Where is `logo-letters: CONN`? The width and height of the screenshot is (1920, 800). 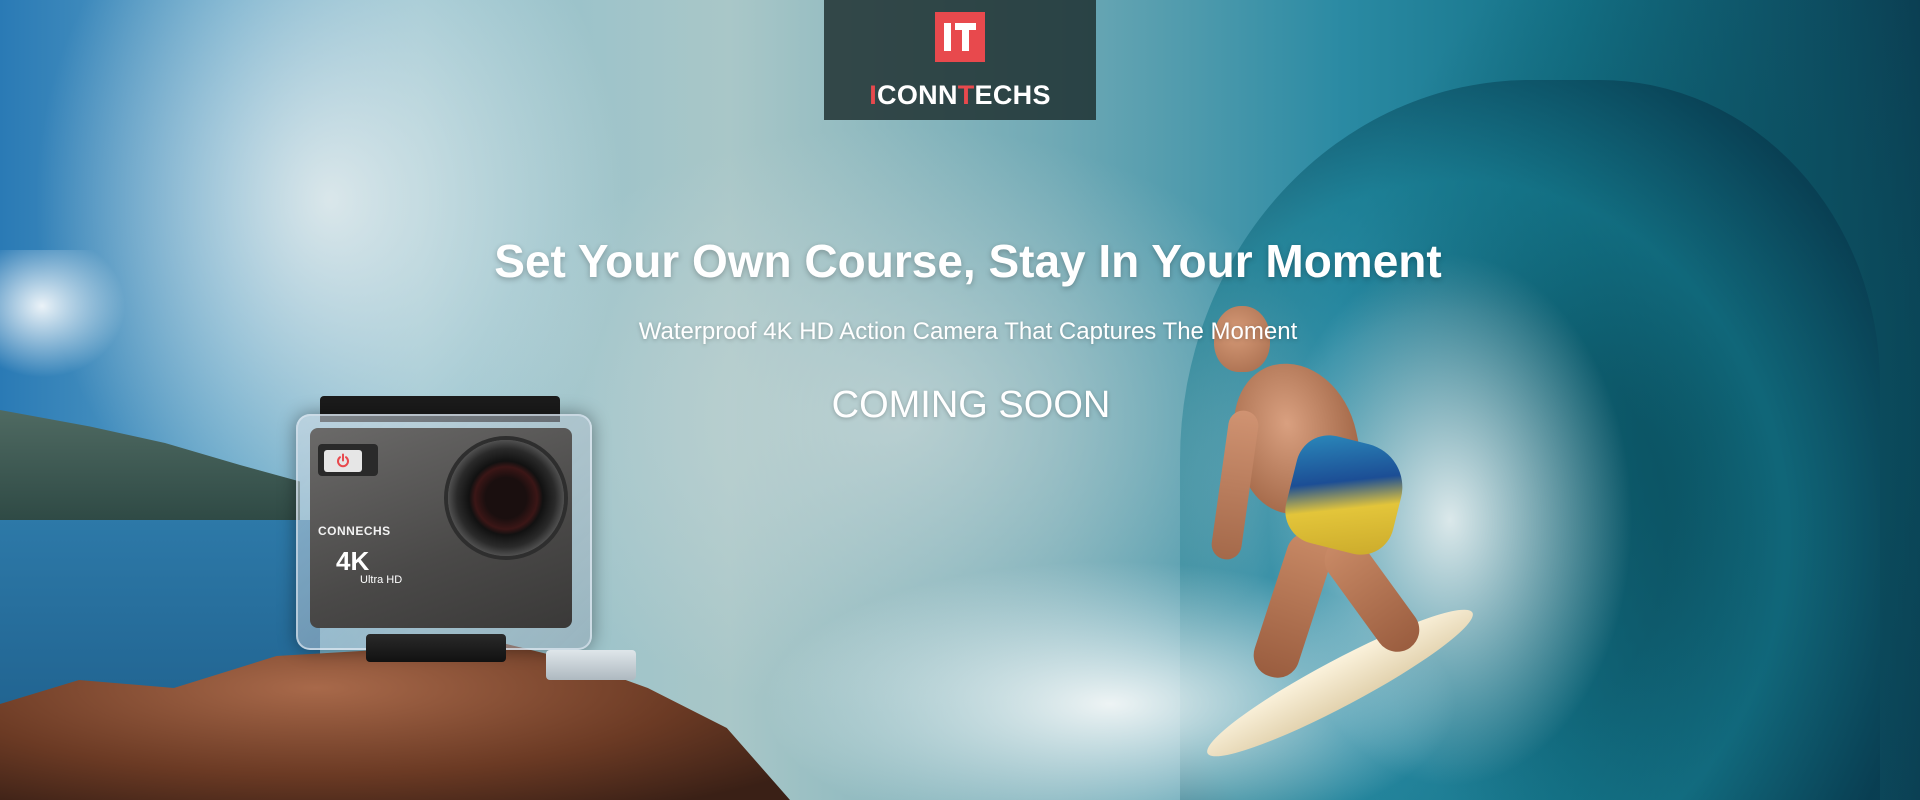
logo-letters: CONN is located at coordinates (917, 95).